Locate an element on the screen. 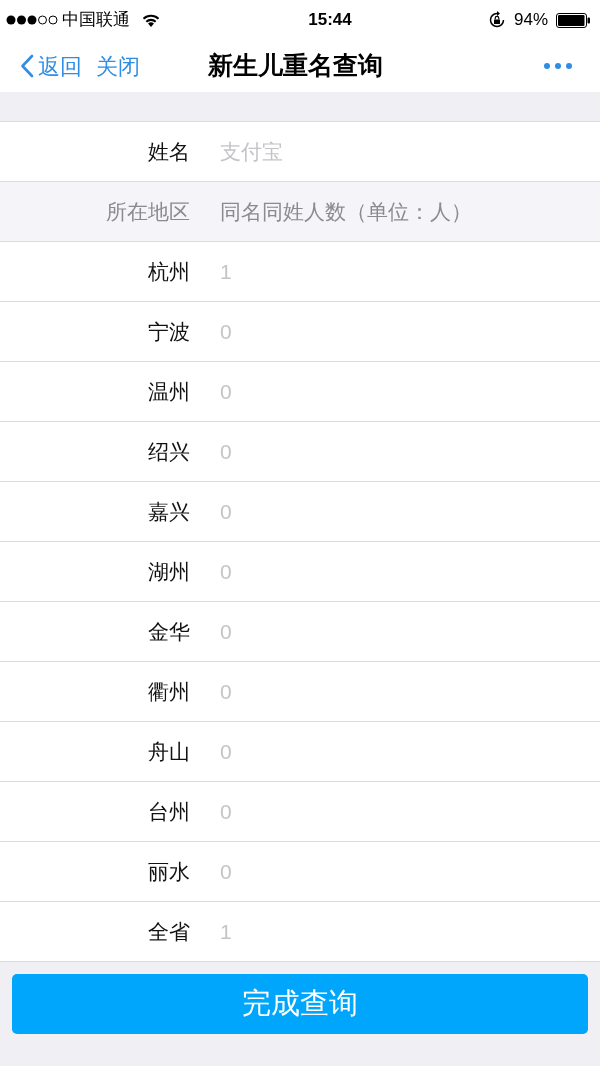  close-button: 关闭 is located at coordinates (118, 66).